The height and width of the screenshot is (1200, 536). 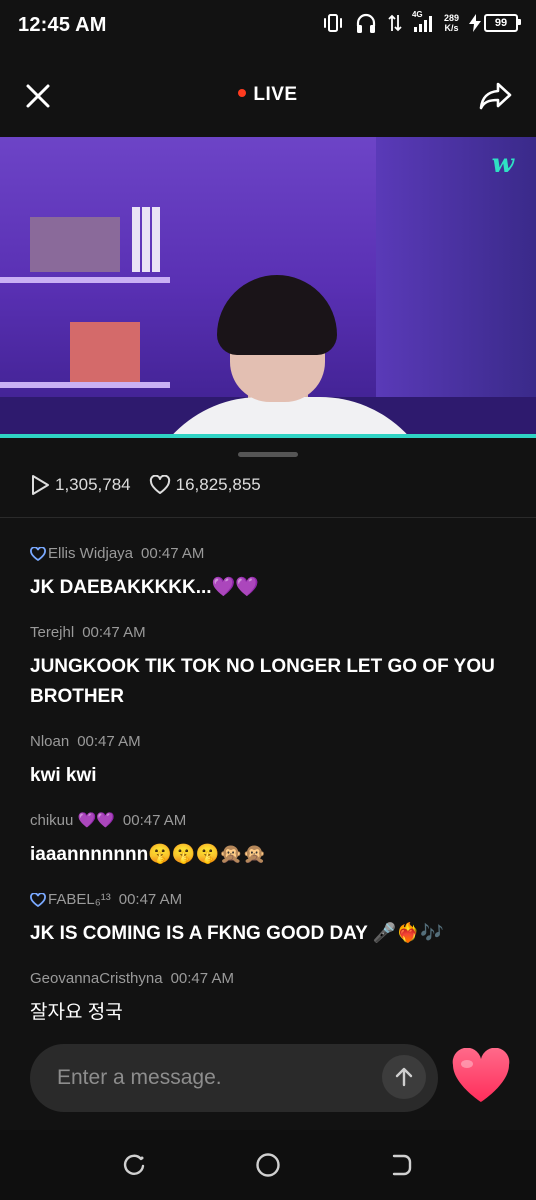 I want to click on chat-meta: Ellis Widjaya 00:47 AM, so click(x=270, y=554).